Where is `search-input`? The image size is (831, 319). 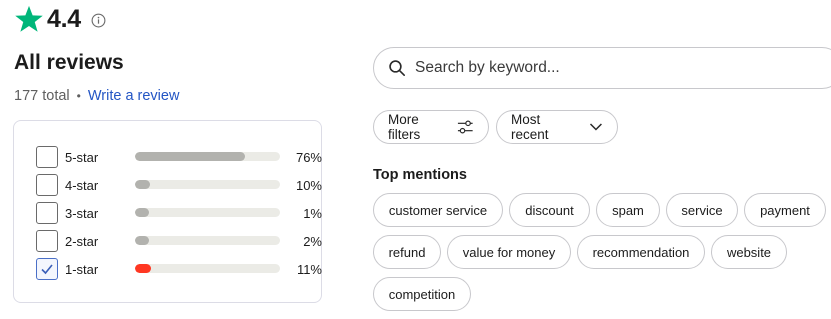
search-input is located at coordinates (615, 68).